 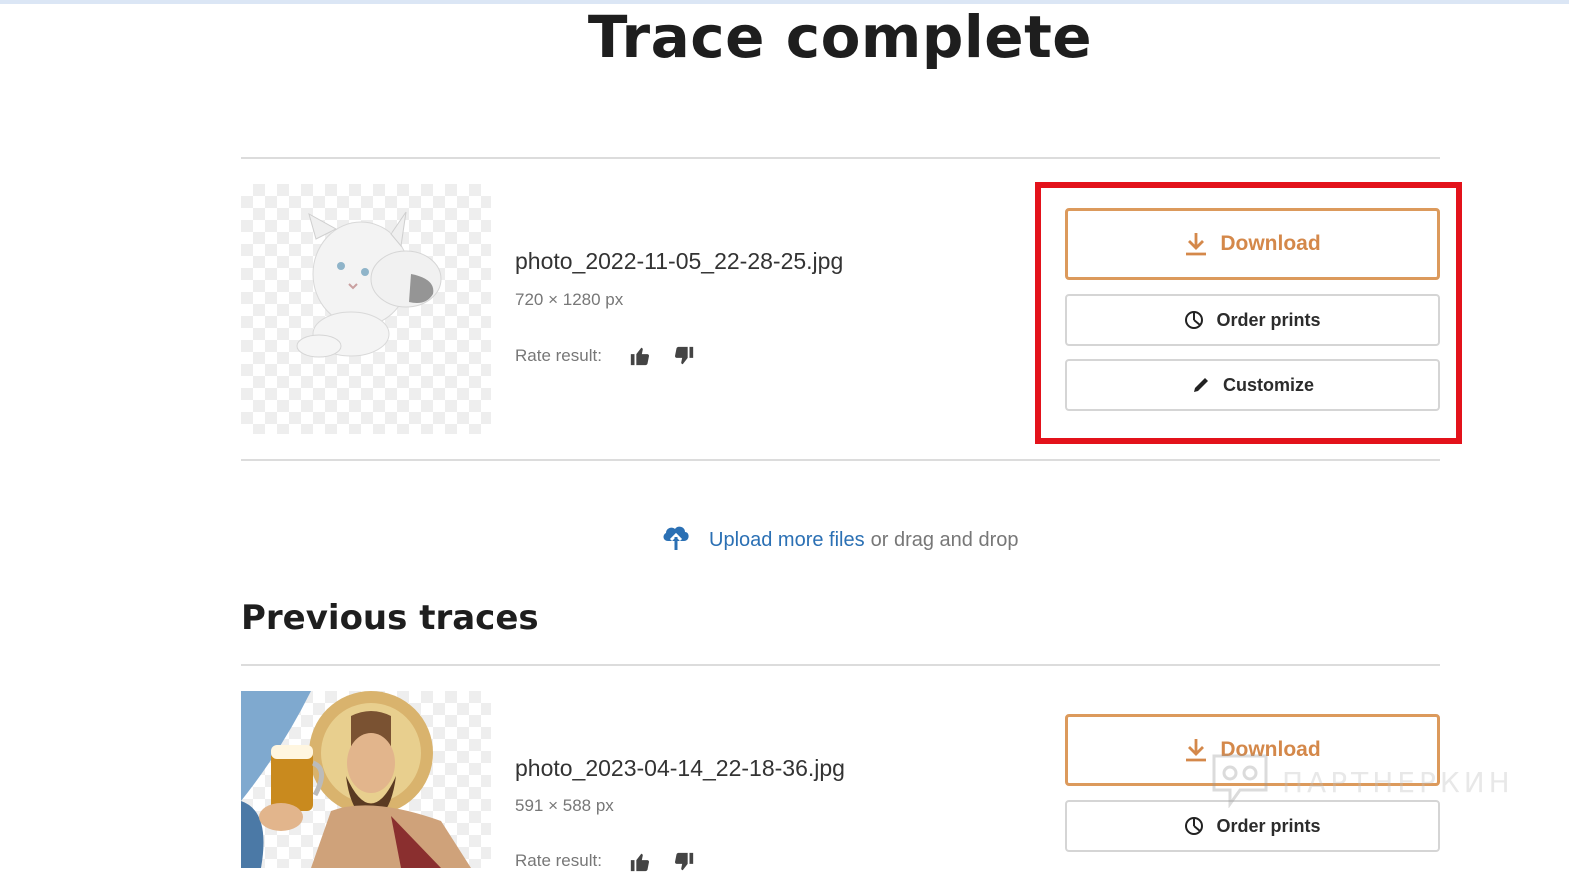 I want to click on file-name: photo_2023-04-14_22-18-36.jpg, so click(x=680, y=768).